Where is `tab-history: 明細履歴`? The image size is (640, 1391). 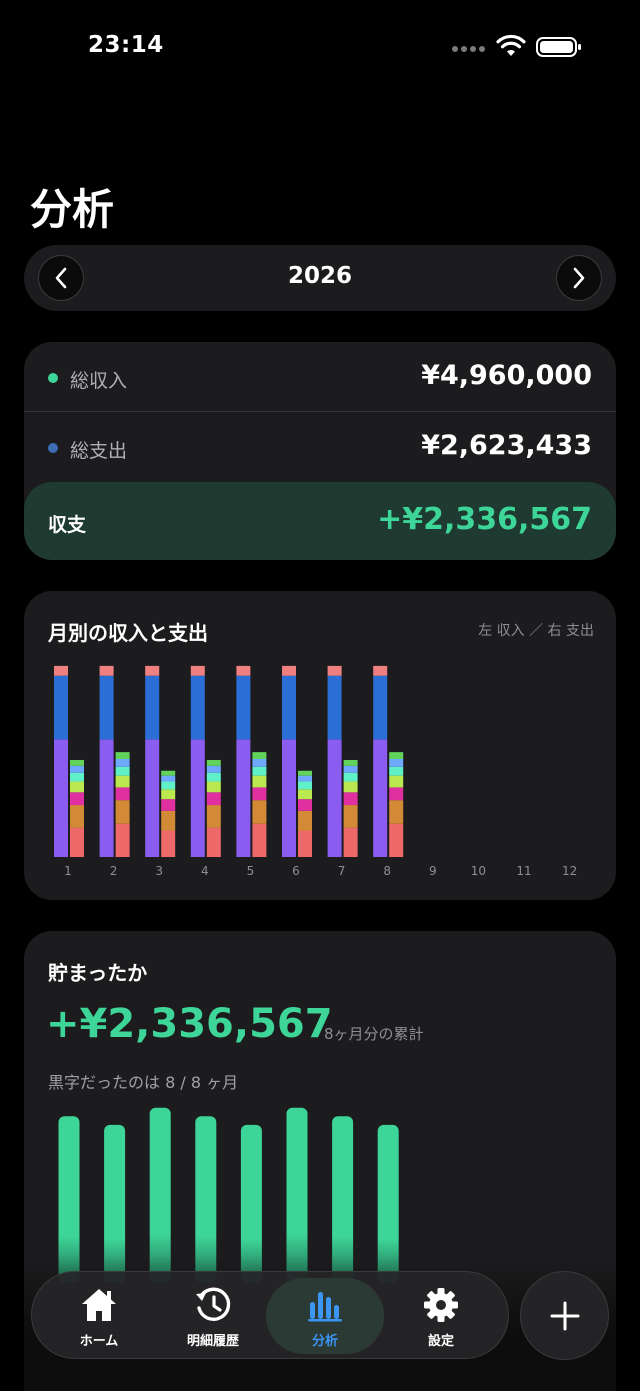 tab-history: 明細履歴 is located at coordinates (213, 1316).